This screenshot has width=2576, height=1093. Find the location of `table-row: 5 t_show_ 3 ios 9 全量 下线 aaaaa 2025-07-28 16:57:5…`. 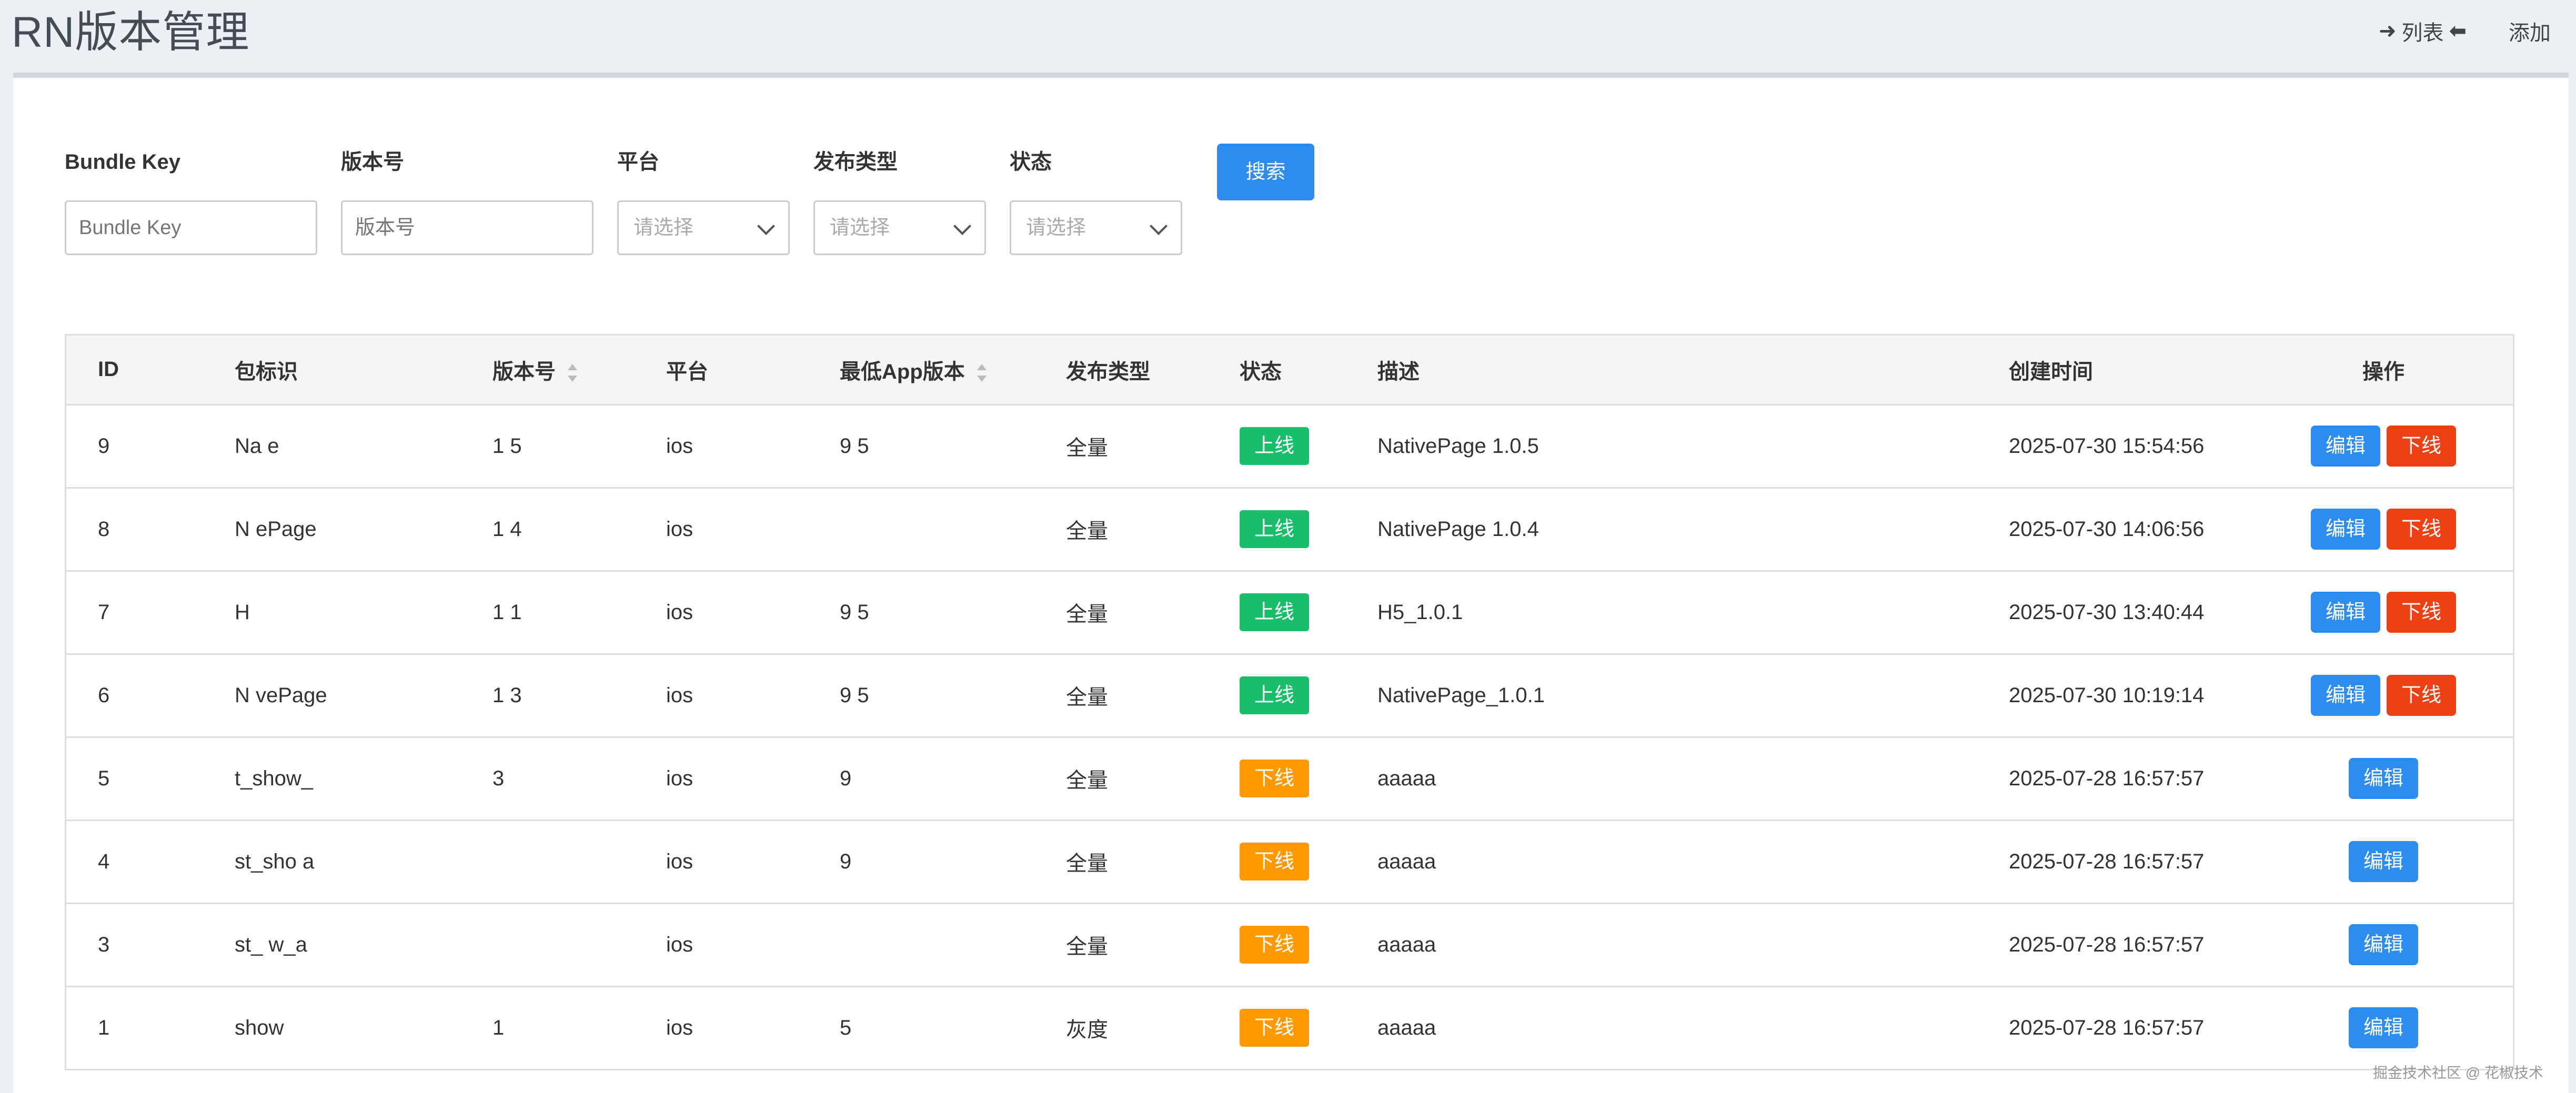

table-row: 5 t_show_ 3 ios 9 全量 下线 aaaaa 2025-07-28 16:57:5… is located at coordinates (1289, 779).